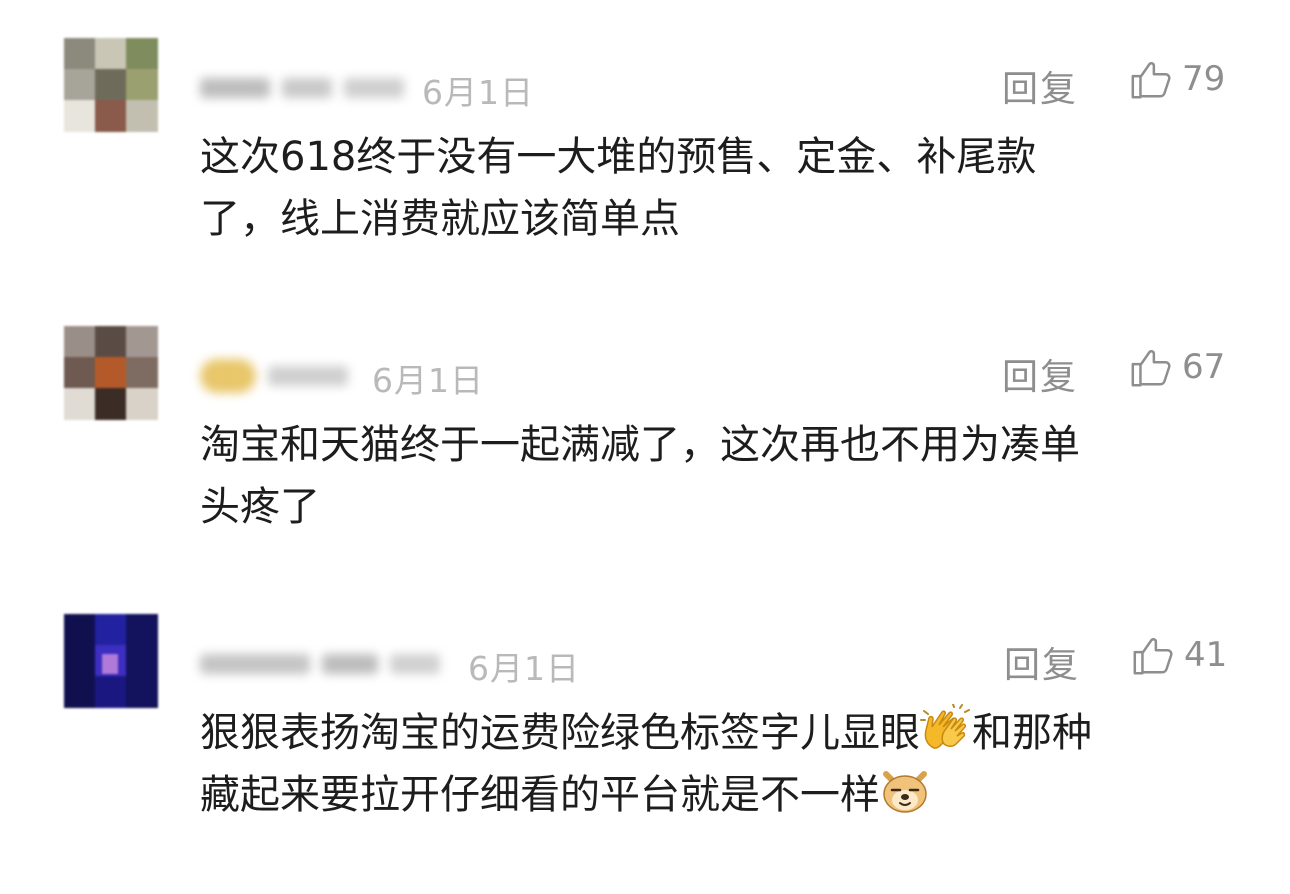 The height and width of the screenshot is (894, 1290). What do you see at coordinates (720, 476) in the screenshot?
I see `comment-text: 淘宝和天猫终于一起满减了，这次再也不用为凑单 头疼了` at bounding box center [720, 476].